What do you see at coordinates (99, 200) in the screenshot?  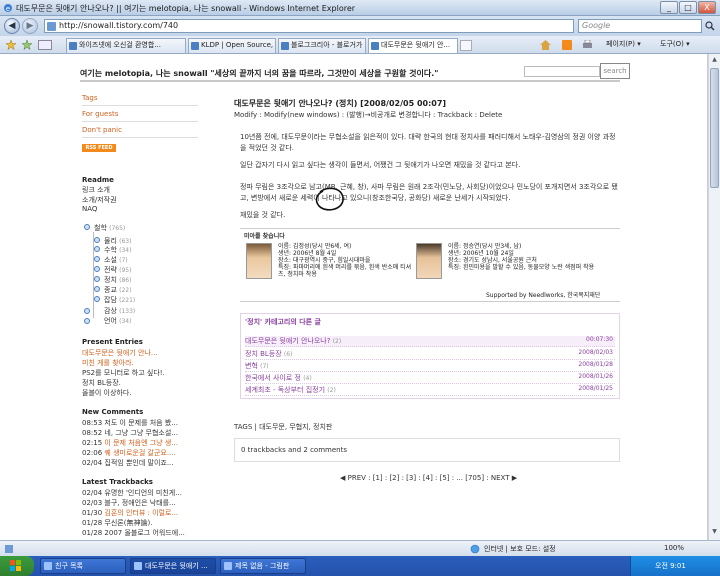 I see `readme-link: 소개/저작권` at bounding box center [99, 200].